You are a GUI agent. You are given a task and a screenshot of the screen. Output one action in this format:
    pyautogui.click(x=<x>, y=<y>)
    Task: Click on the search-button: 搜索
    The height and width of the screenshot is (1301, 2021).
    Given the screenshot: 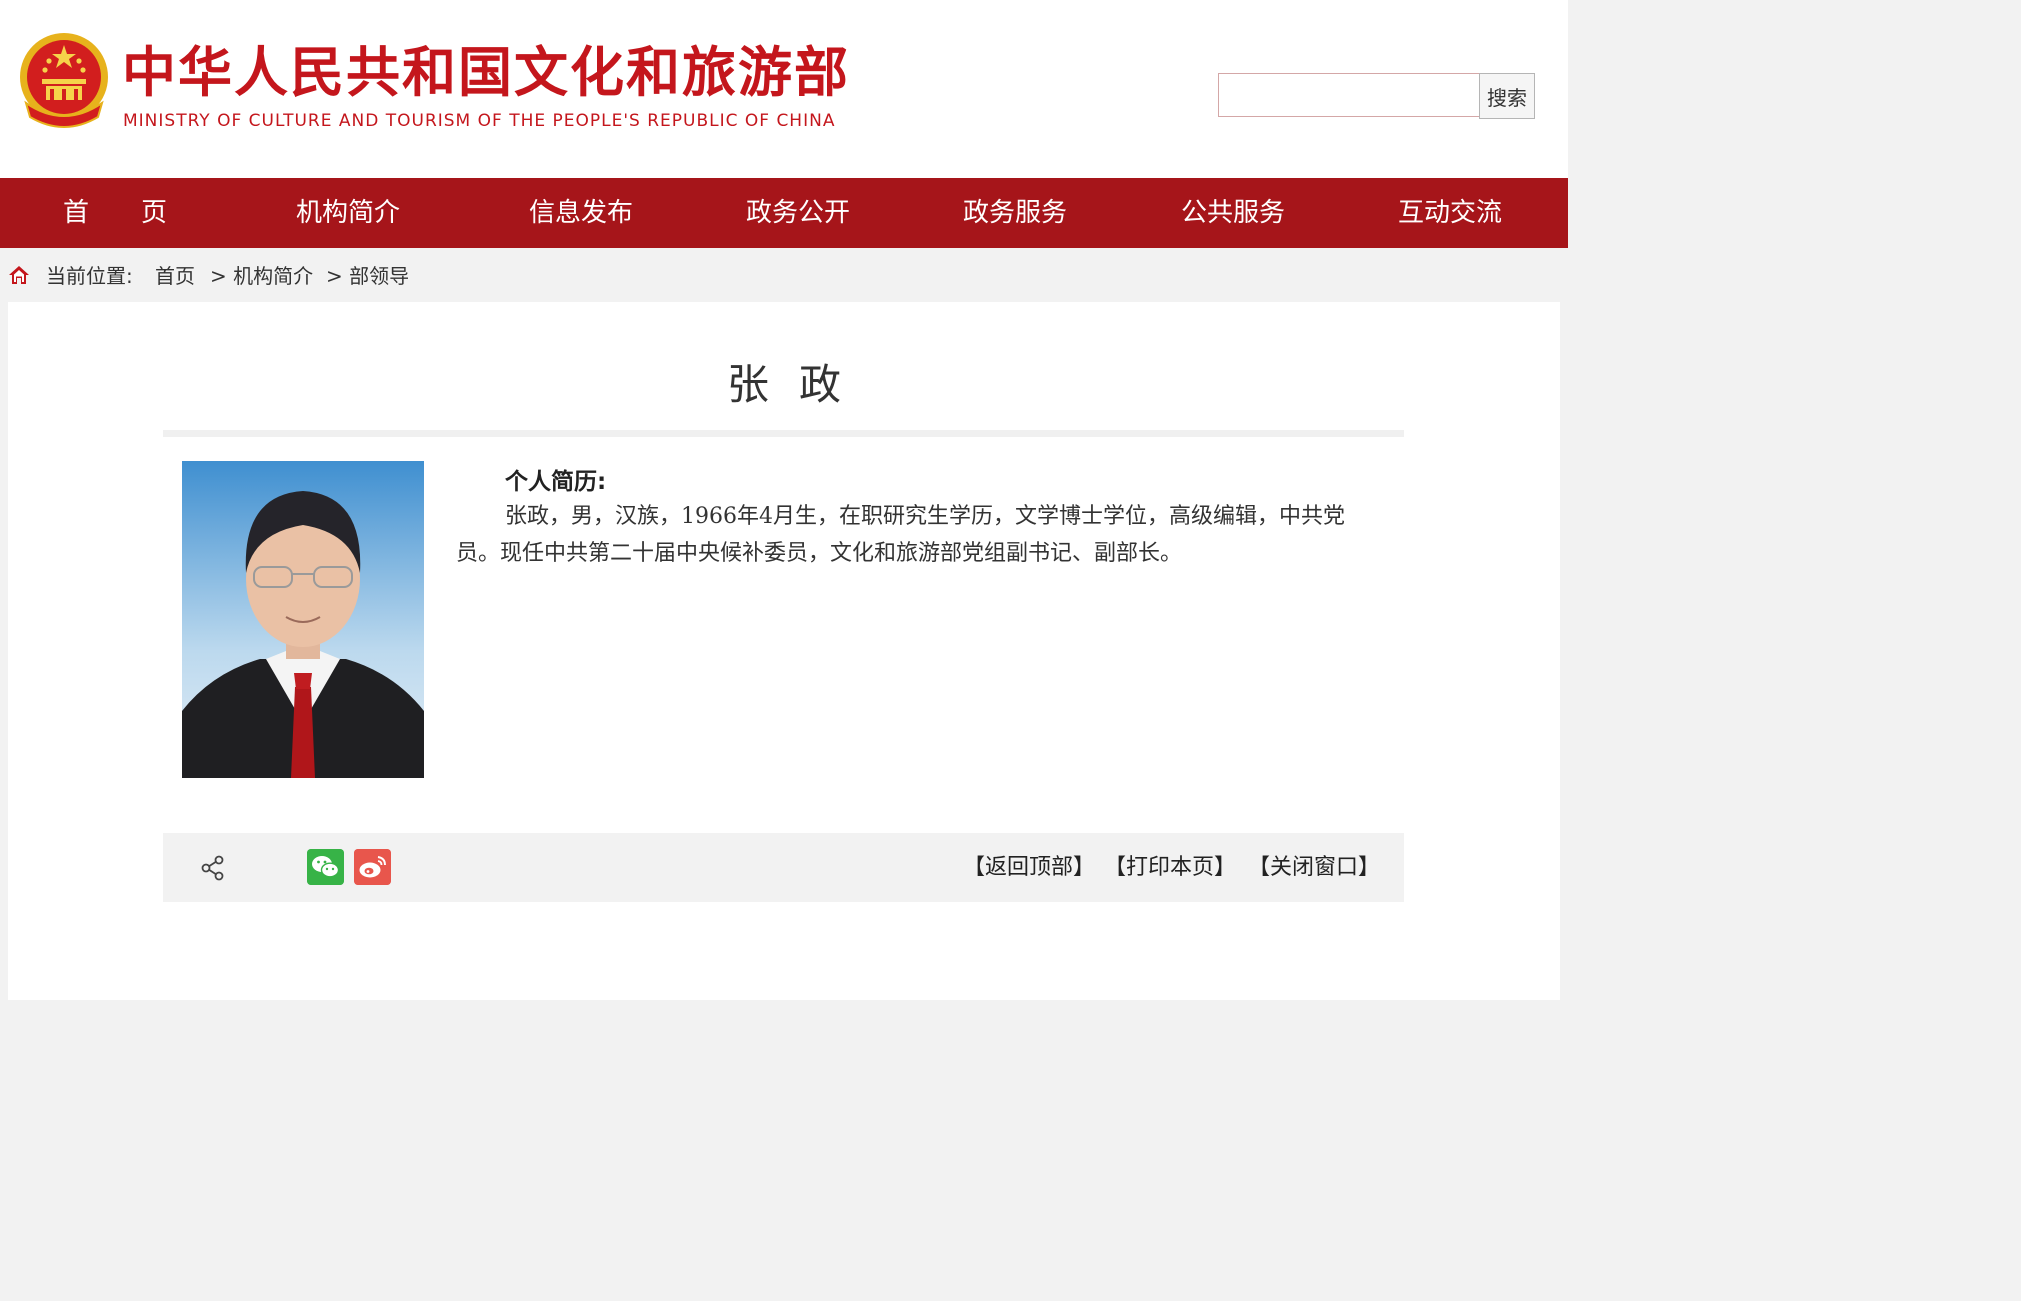 What is the action you would take?
    pyautogui.click(x=1507, y=96)
    